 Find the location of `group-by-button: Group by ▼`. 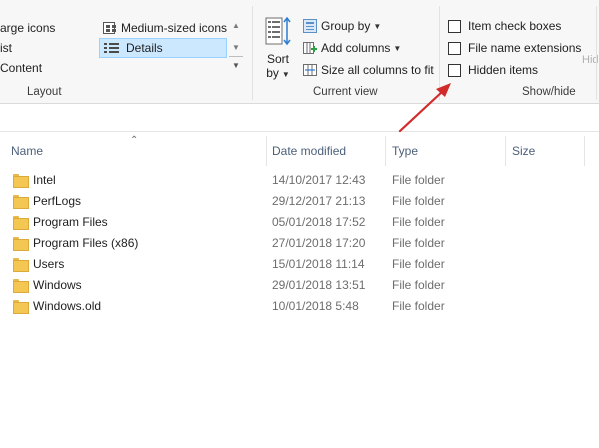

group-by-button: Group by ▼ is located at coordinates (342, 26).